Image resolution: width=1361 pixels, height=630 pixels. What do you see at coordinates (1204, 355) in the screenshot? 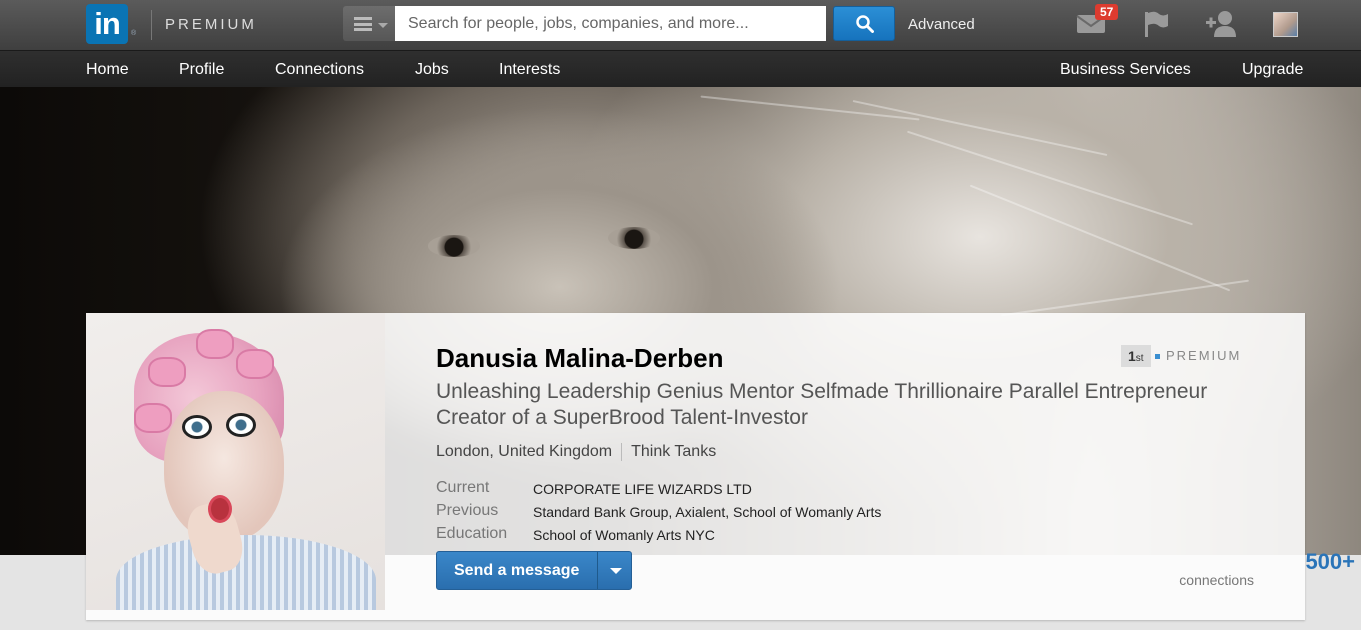
I see `premium-badge-label: PREMIUM` at bounding box center [1204, 355].